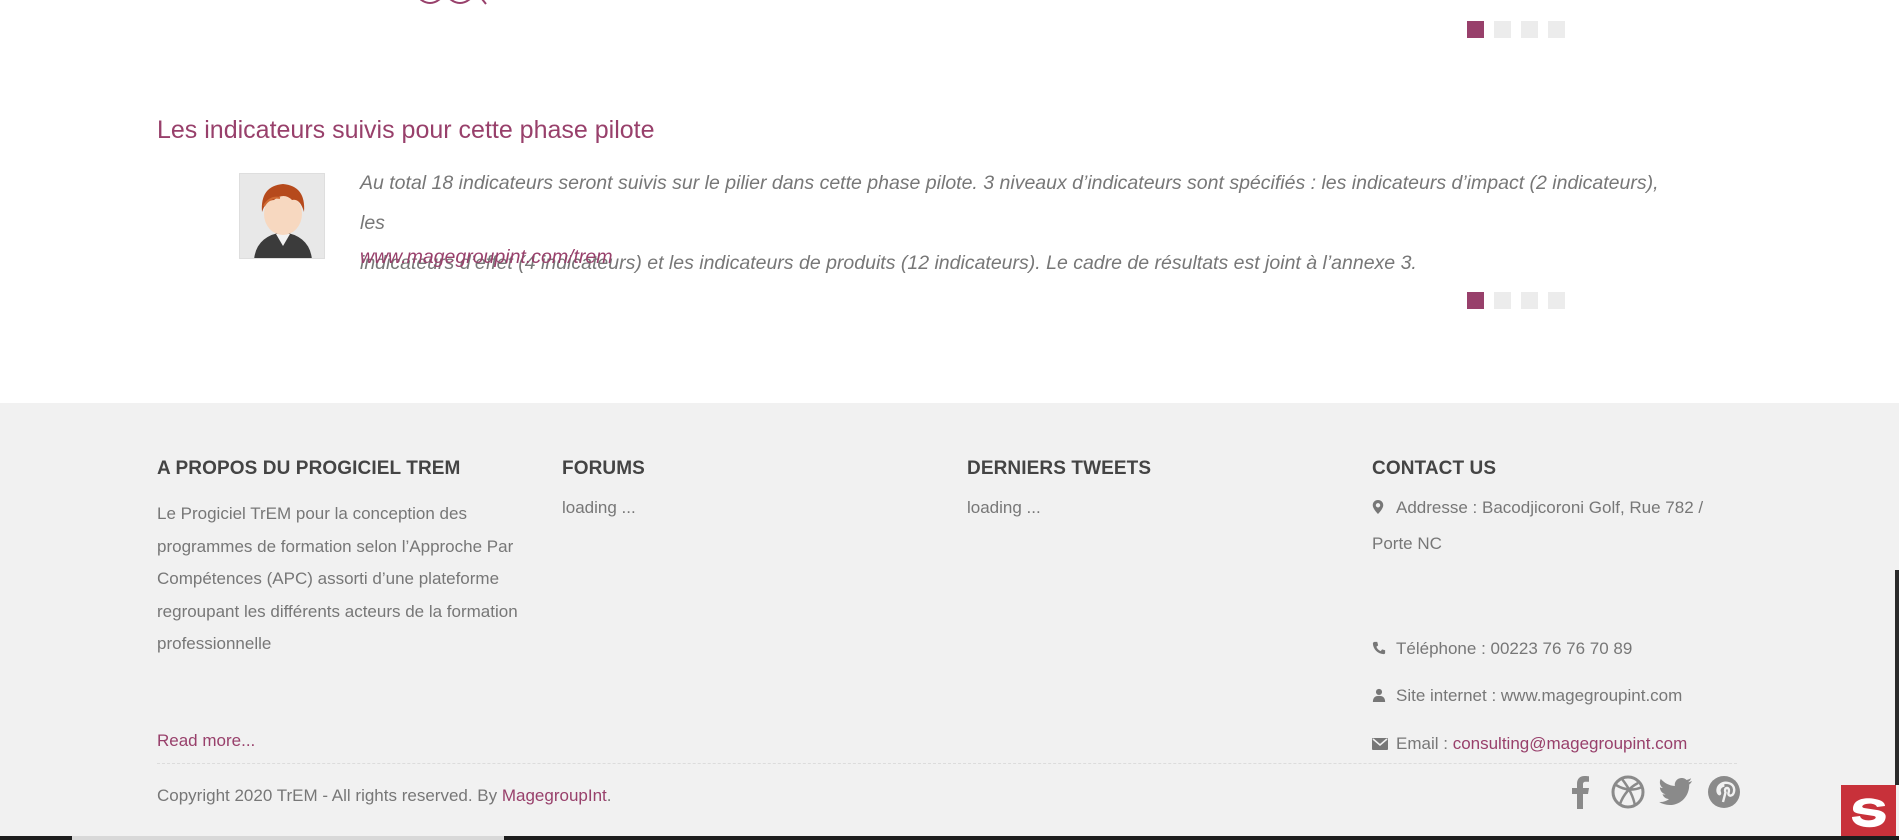  What do you see at coordinates (1384, 508) in the screenshot?
I see `map-marker-icon` at bounding box center [1384, 508].